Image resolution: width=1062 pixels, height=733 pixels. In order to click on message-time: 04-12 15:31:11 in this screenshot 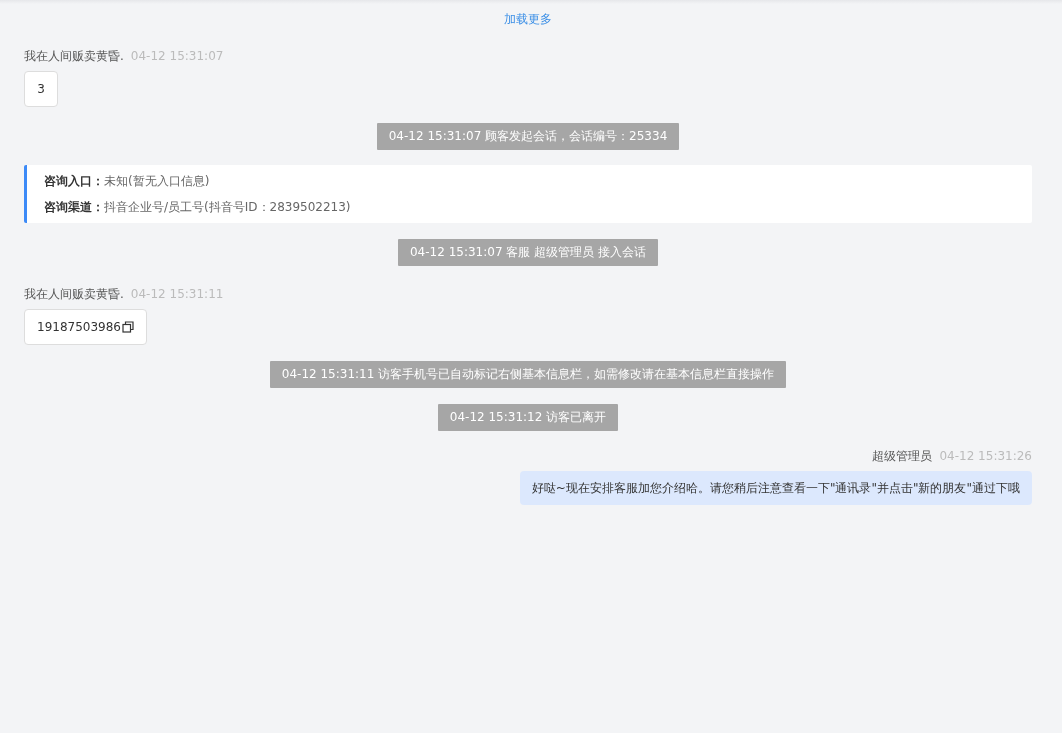, I will do `click(177, 294)`.